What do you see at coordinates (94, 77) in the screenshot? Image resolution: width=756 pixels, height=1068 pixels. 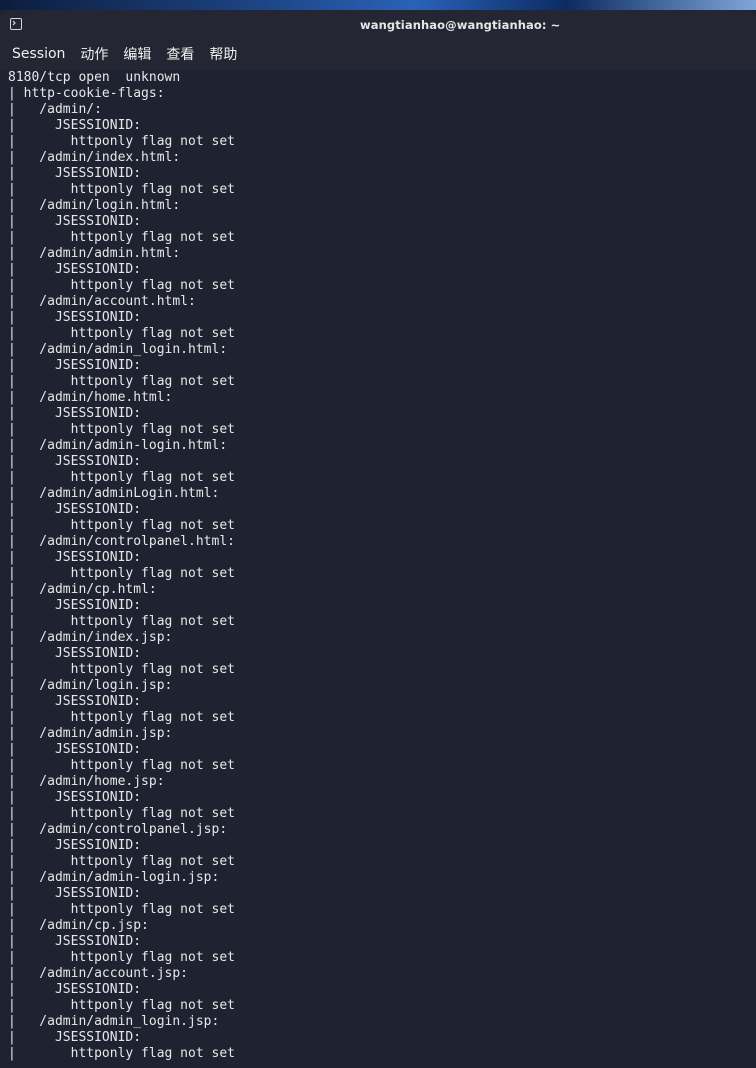 I see `terminal-line: 8180/tcp open unknown` at bounding box center [94, 77].